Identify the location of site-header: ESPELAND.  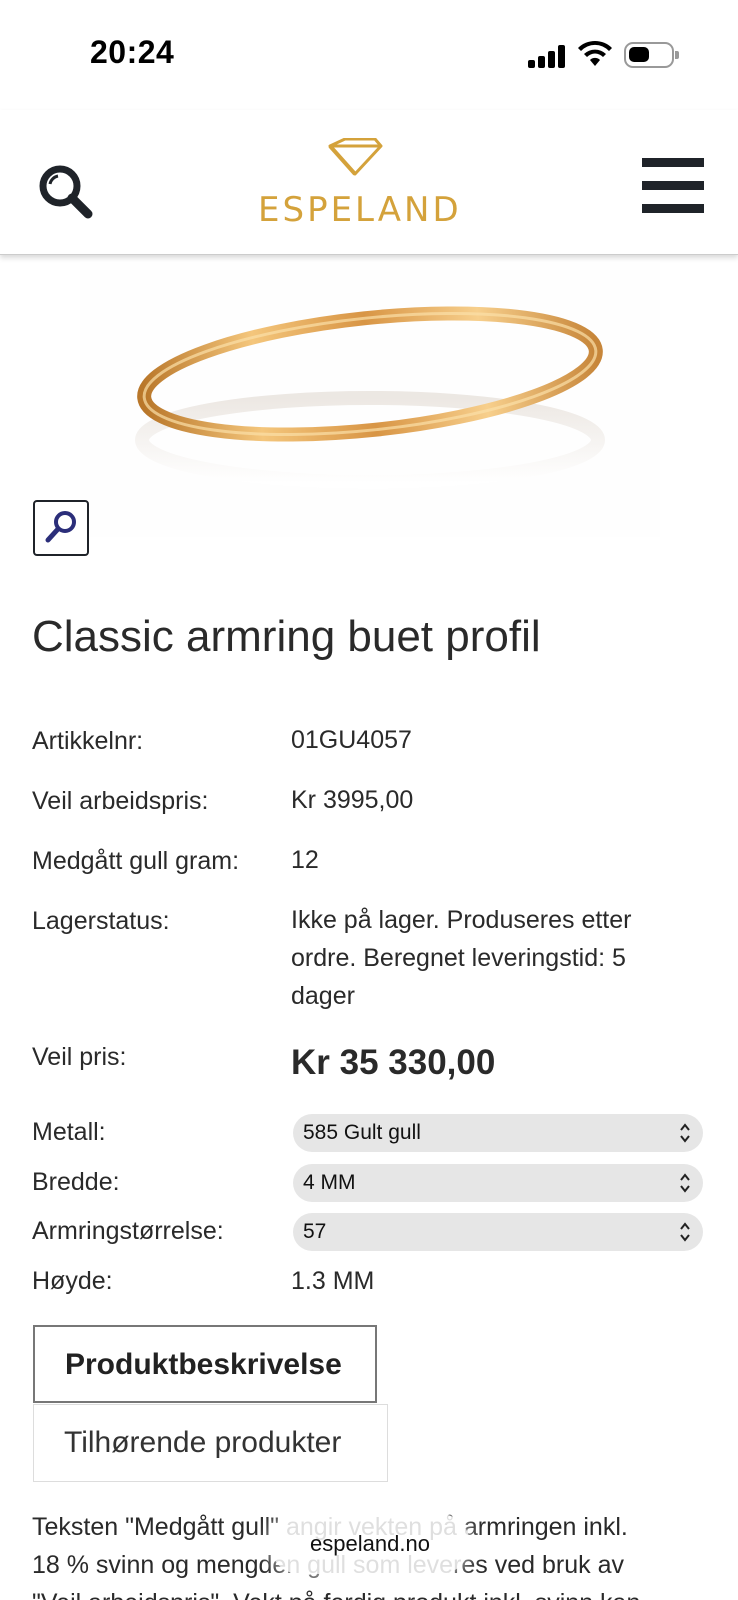
(369, 182).